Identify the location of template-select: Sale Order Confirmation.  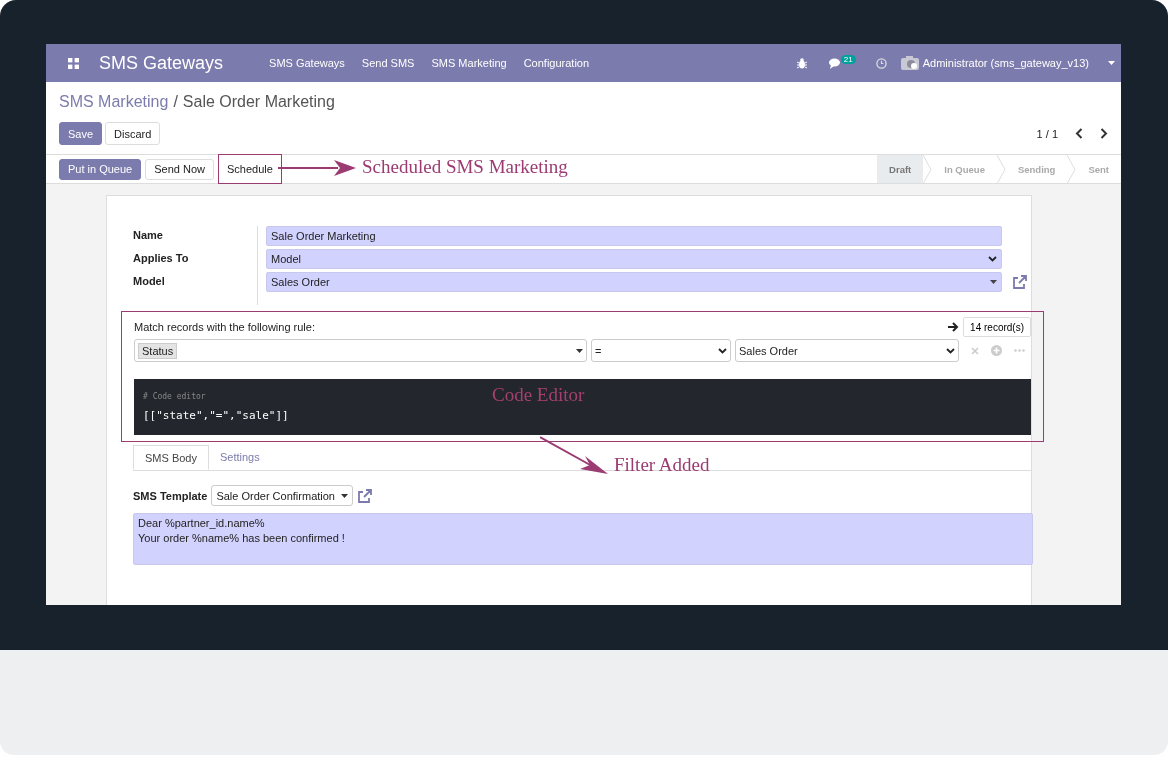
(282, 495).